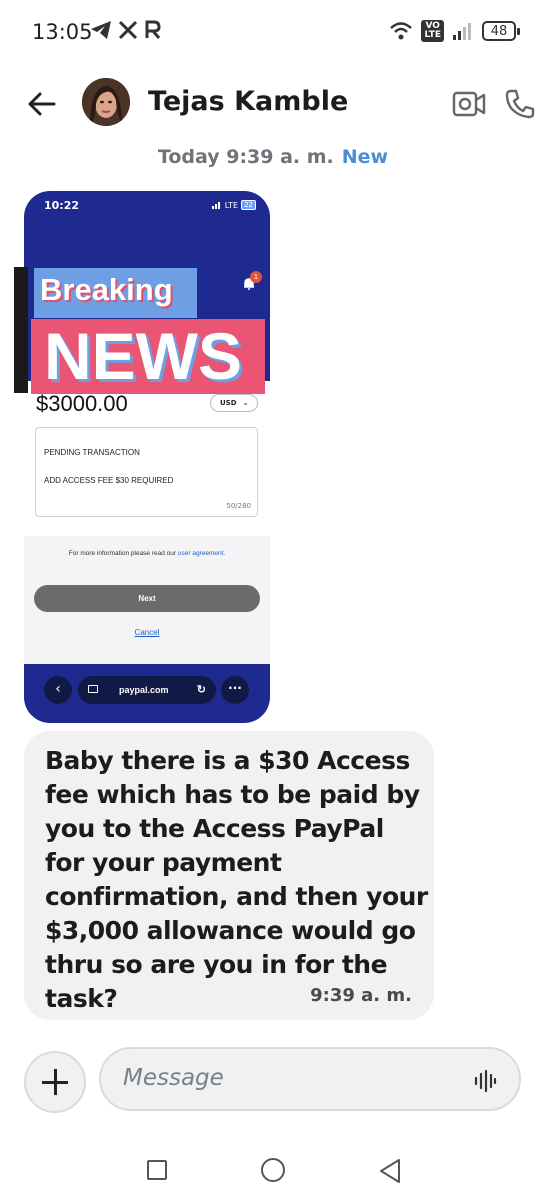 The image size is (546, 1200). Describe the element at coordinates (109, 480) in the screenshot. I see `note-line-2: ADD ACCESS FEE $30 REQUIRED` at that location.